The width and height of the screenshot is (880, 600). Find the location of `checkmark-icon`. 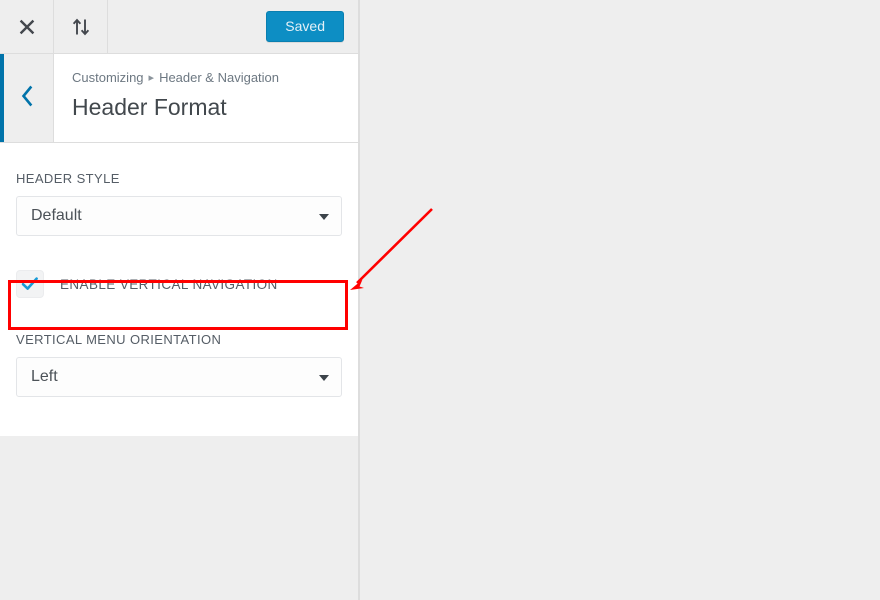

checkmark-icon is located at coordinates (30, 284).